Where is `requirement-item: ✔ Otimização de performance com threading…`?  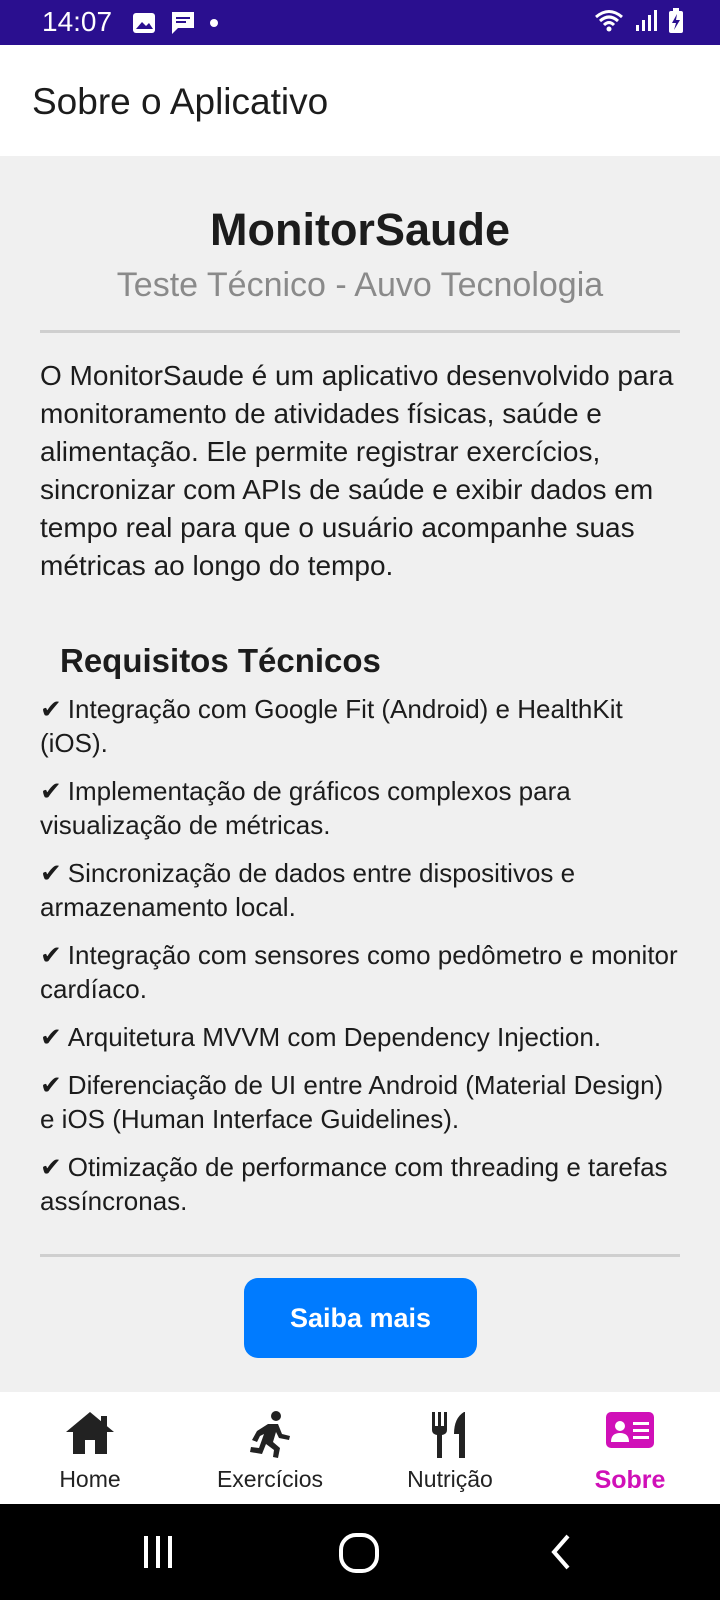
requirement-item: ✔ Otimização de performance com threading… is located at coordinates (360, 1184).